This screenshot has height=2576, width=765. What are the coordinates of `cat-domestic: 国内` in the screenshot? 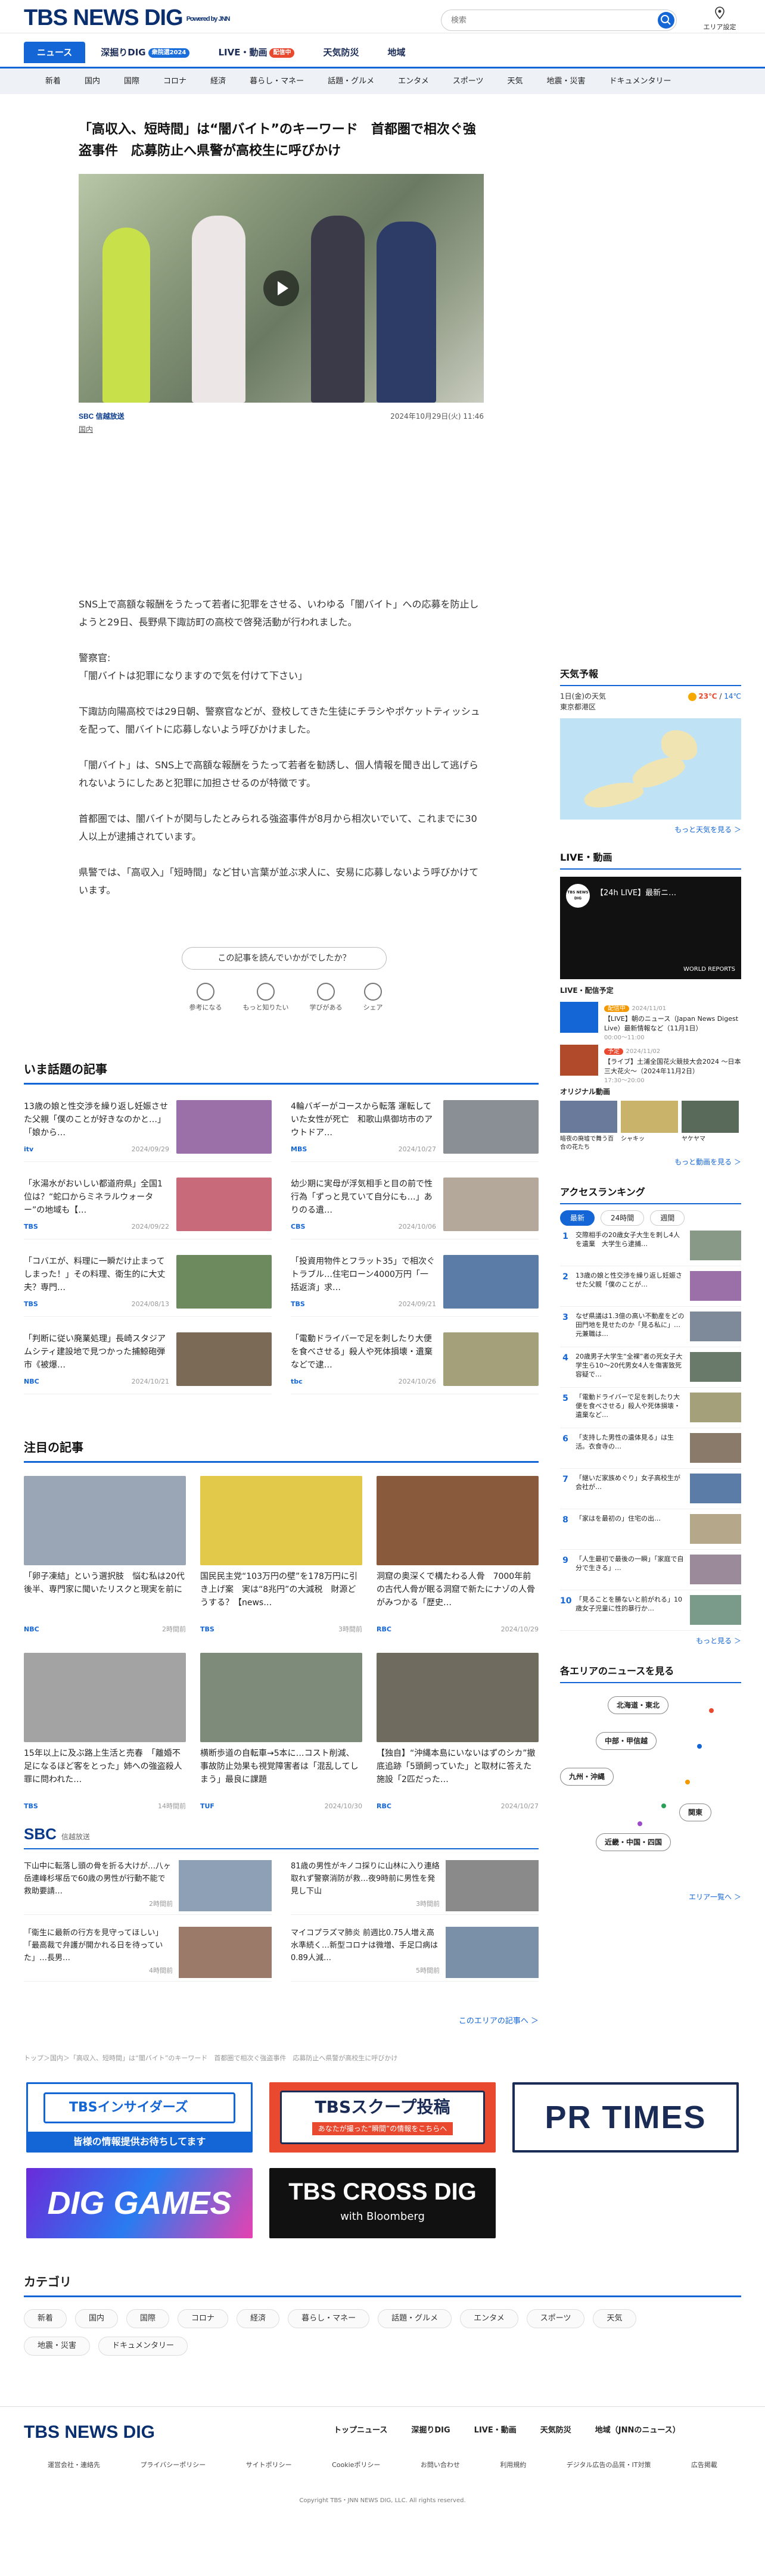 It's located at (92, 81).